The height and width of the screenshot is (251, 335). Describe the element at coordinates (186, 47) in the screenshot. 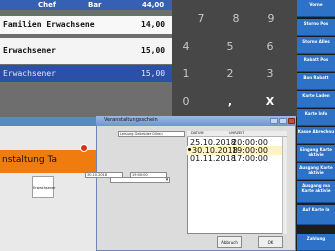

I see `key-4: 4` at that location.